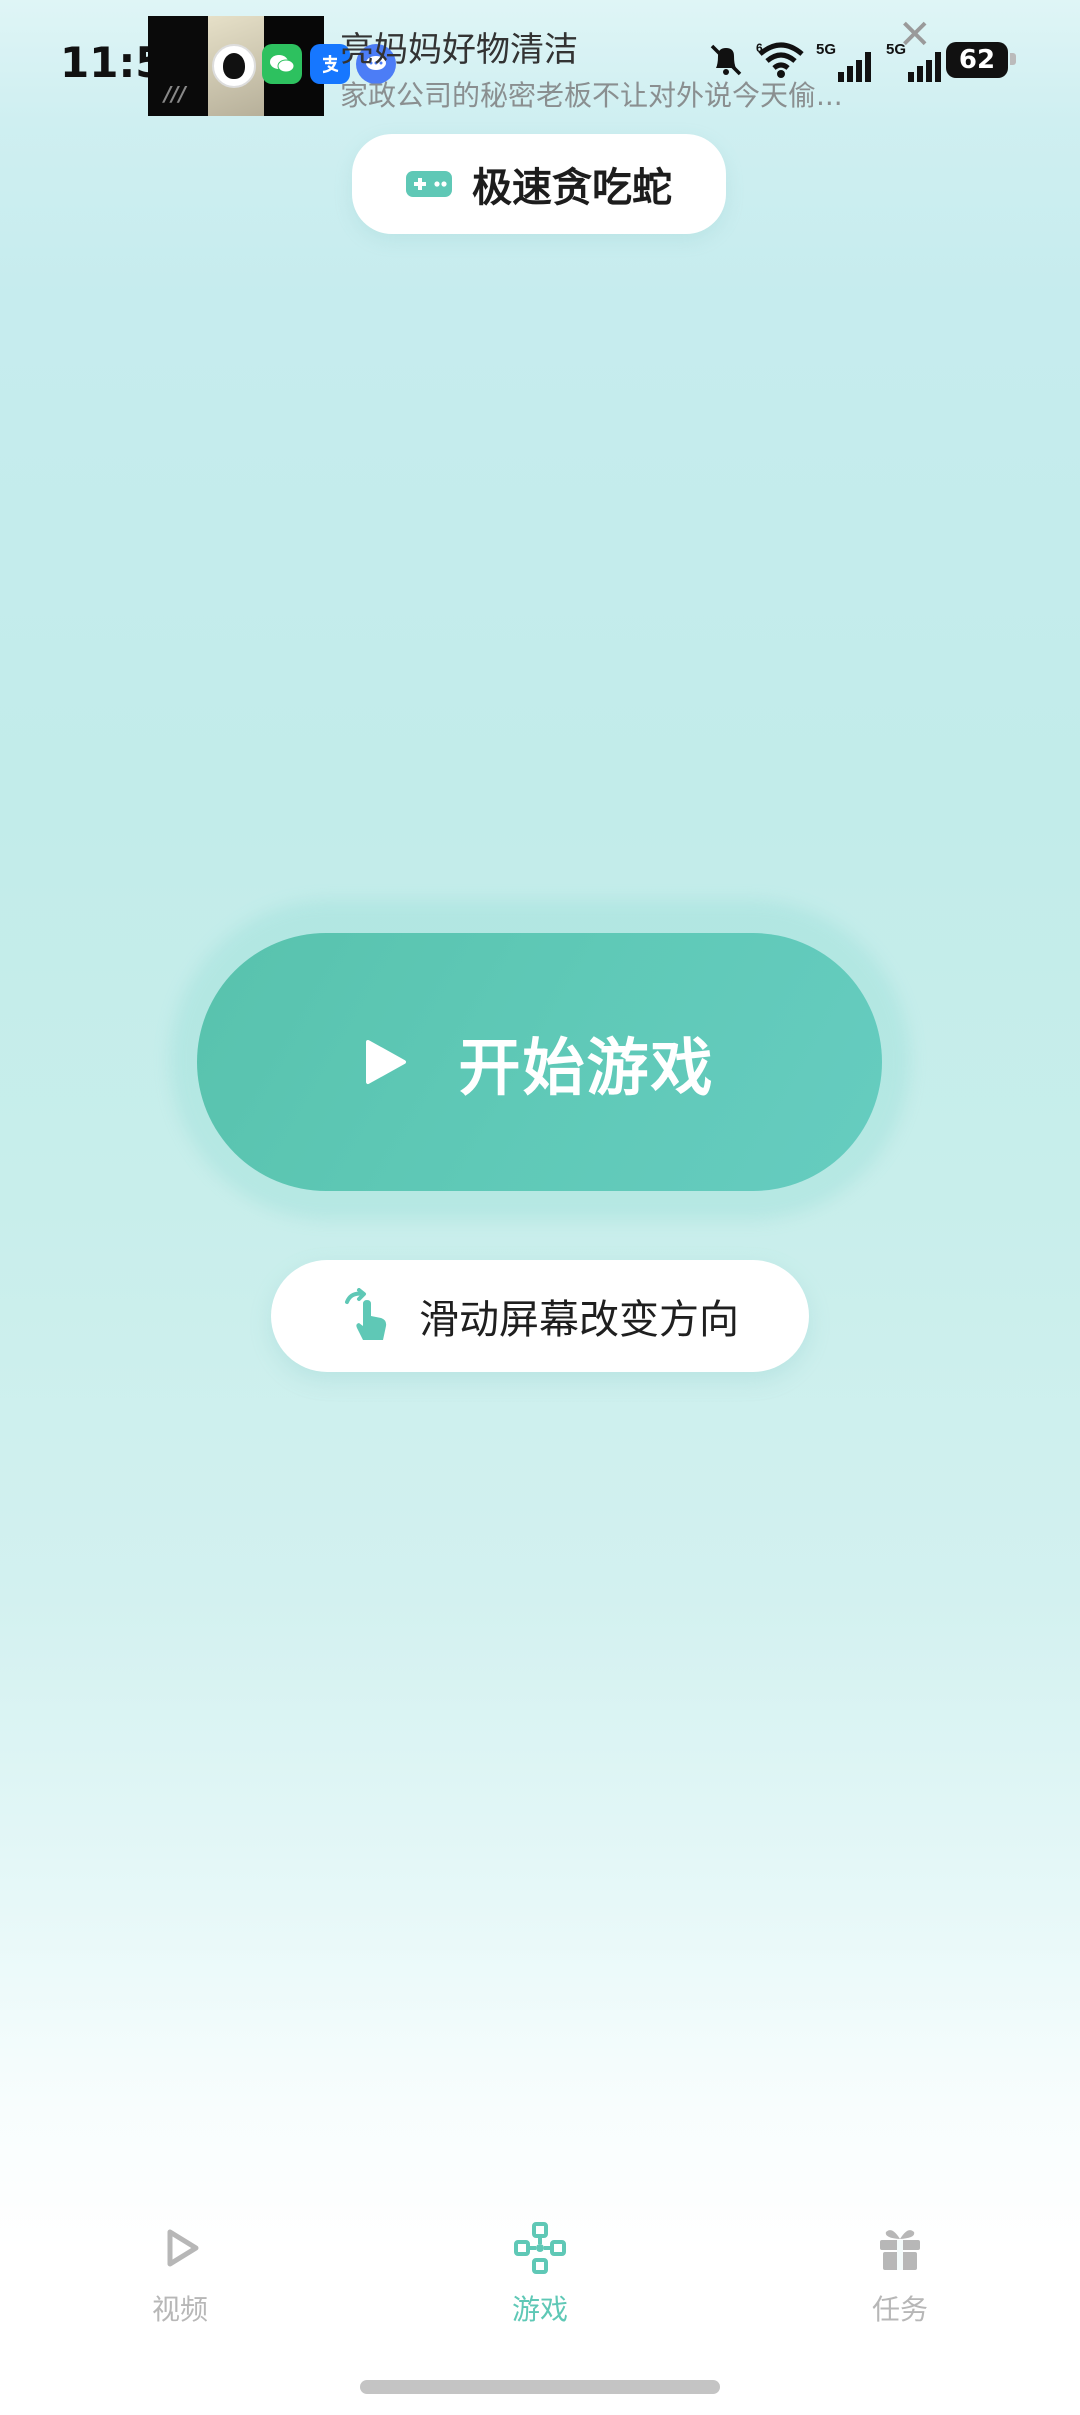 This screenshot has height=2415, width=1080. What do you see at coordinates (179, 2309) in the screenshot?
I see `nav-tab-label: 视频` at bounding box center [179, 2309].